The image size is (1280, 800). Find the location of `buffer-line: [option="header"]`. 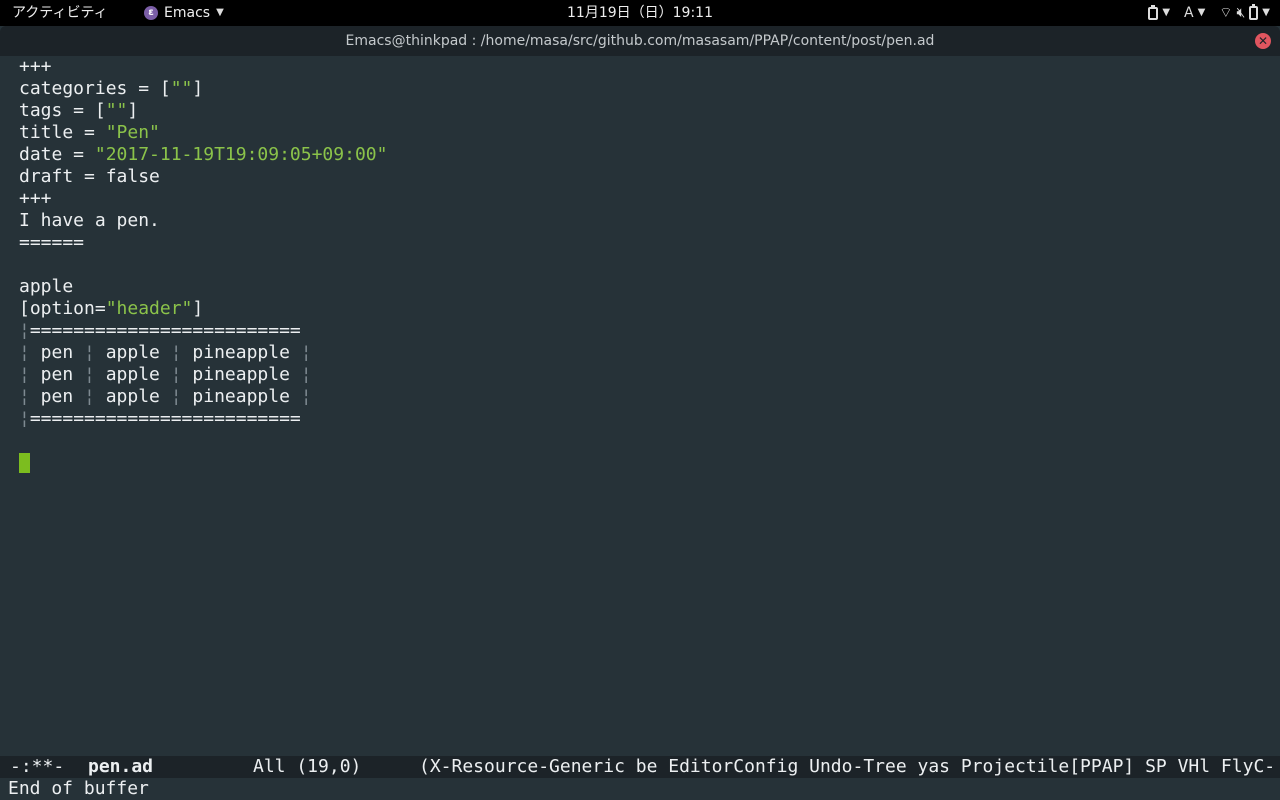

buffer-line: [option="header"] is located at coordinates (203, 309).